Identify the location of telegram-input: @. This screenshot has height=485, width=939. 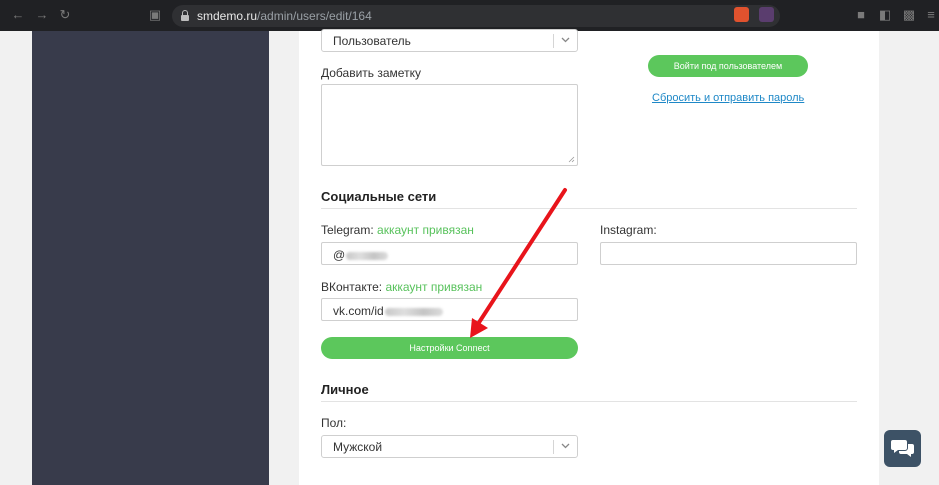
(449, 253).